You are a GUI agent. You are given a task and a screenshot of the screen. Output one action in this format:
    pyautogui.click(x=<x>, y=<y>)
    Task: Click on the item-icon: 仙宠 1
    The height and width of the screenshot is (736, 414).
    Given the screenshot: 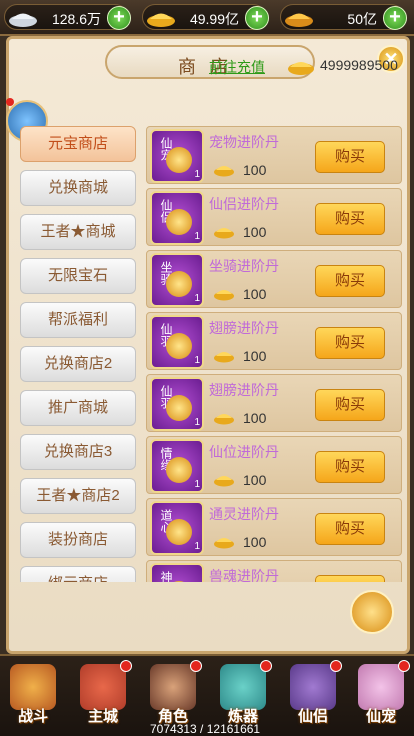 What is the action you would take?
    pyautogui.click(x=177, y=156)
    